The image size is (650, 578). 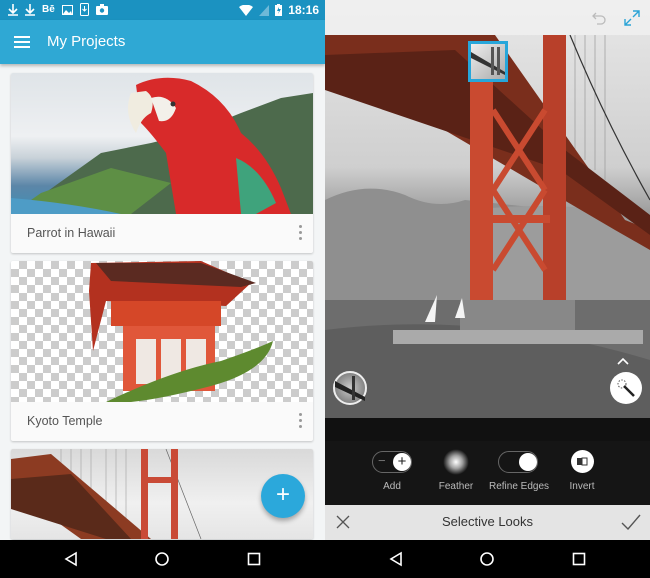 I want to click on tool-label: Feather, so click(x=456, y=486).